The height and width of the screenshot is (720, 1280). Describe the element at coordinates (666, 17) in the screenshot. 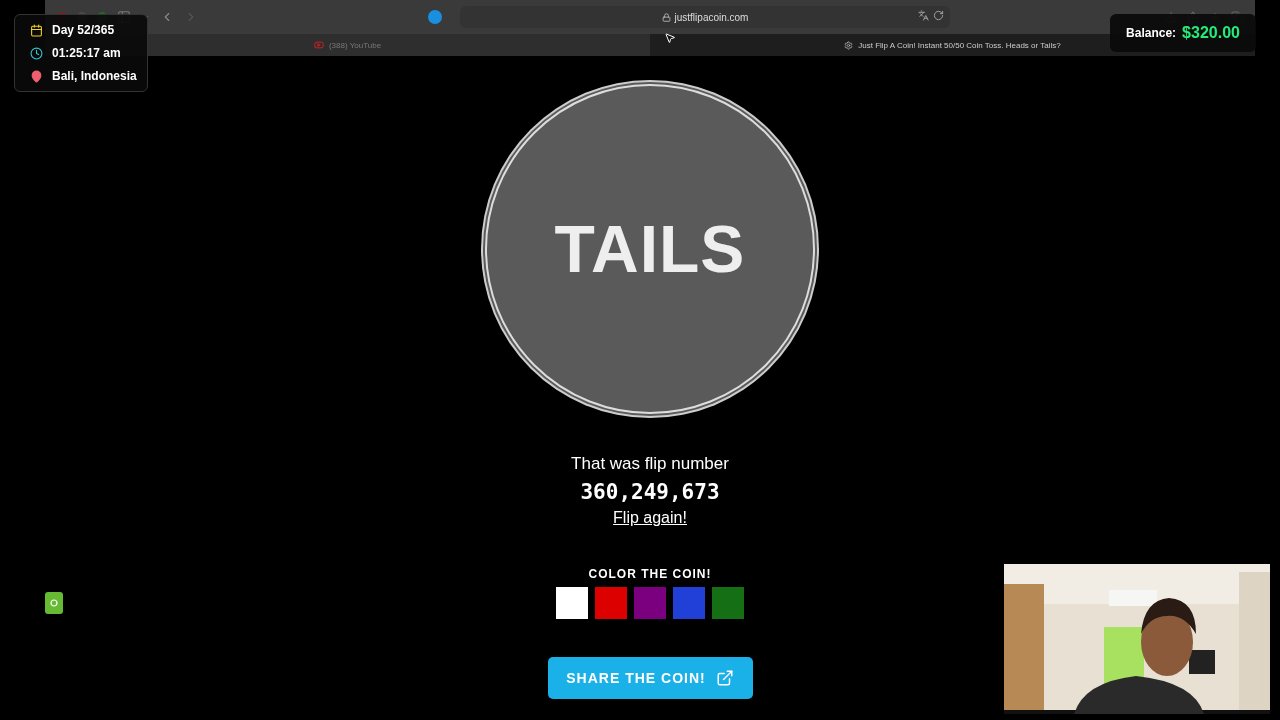

I see `lock-icon` at that location.